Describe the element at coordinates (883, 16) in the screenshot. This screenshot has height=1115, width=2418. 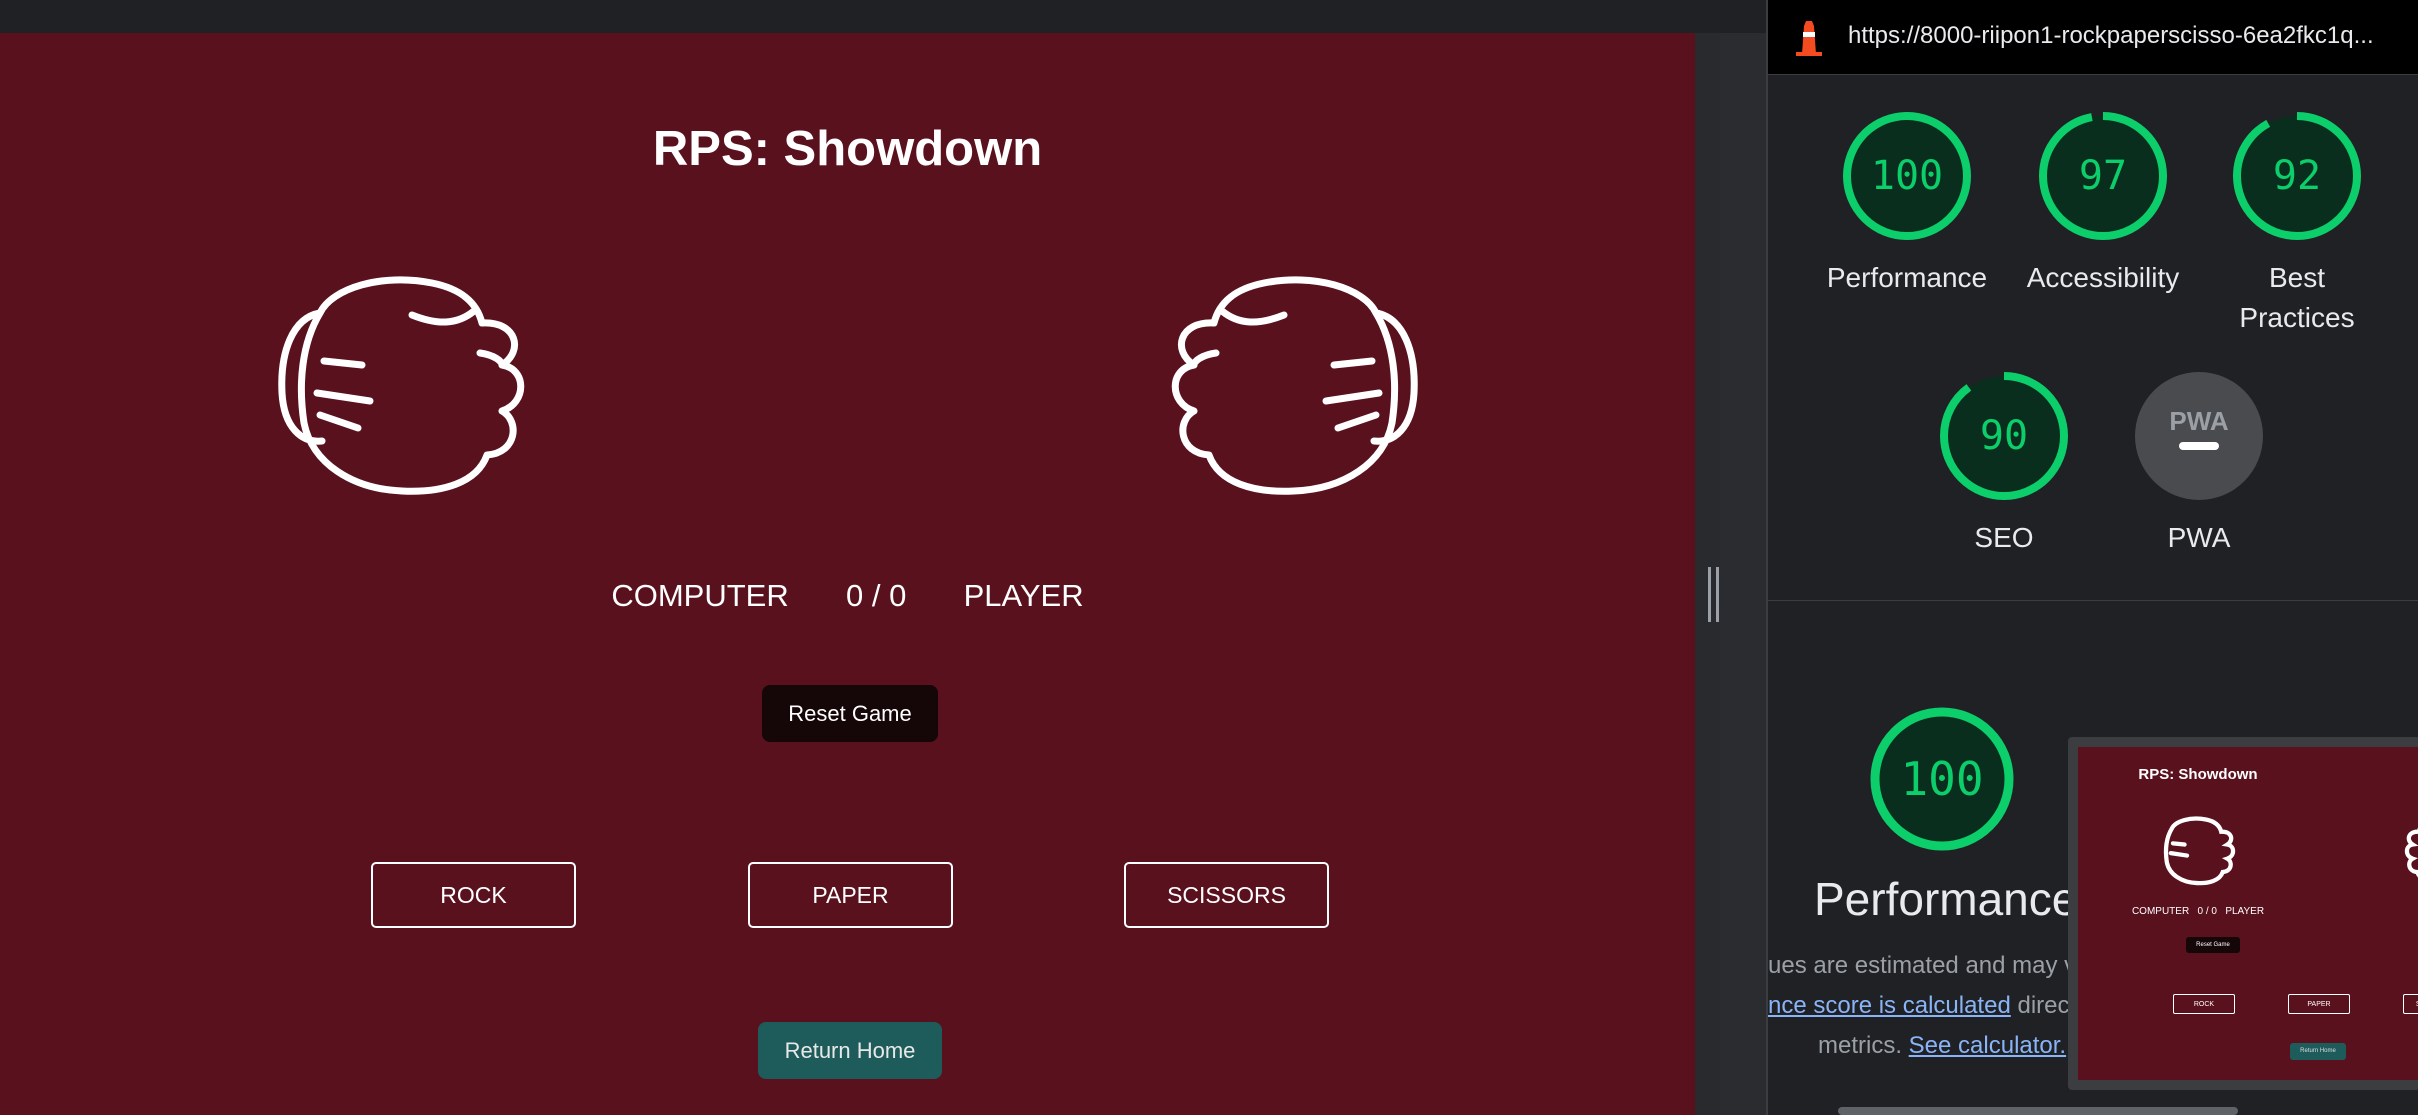
I see `browser-top-strip` at that location.